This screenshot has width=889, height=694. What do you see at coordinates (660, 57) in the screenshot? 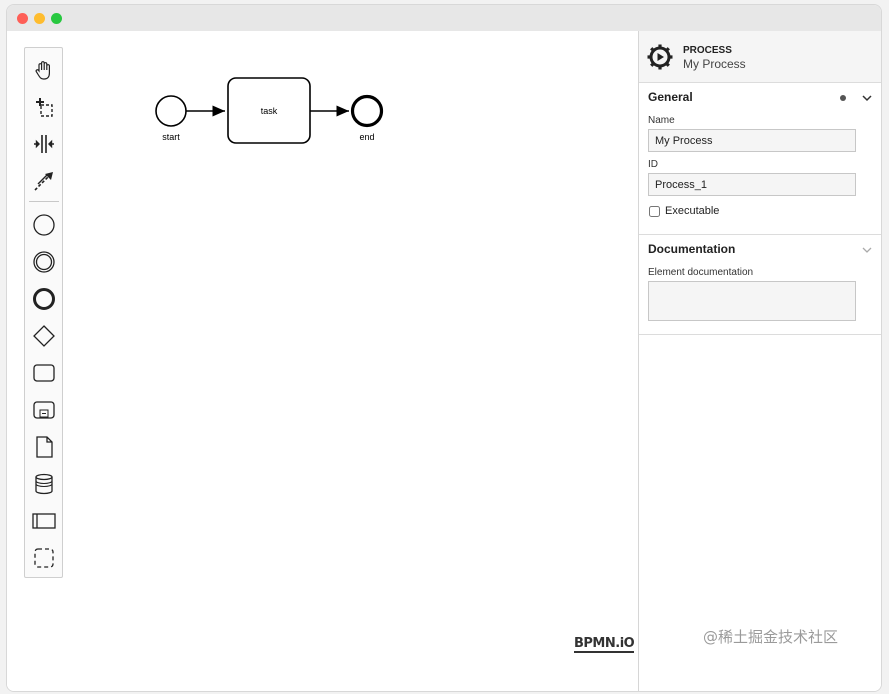
I see `process-gear-icon` at bounding box center [660, 57].